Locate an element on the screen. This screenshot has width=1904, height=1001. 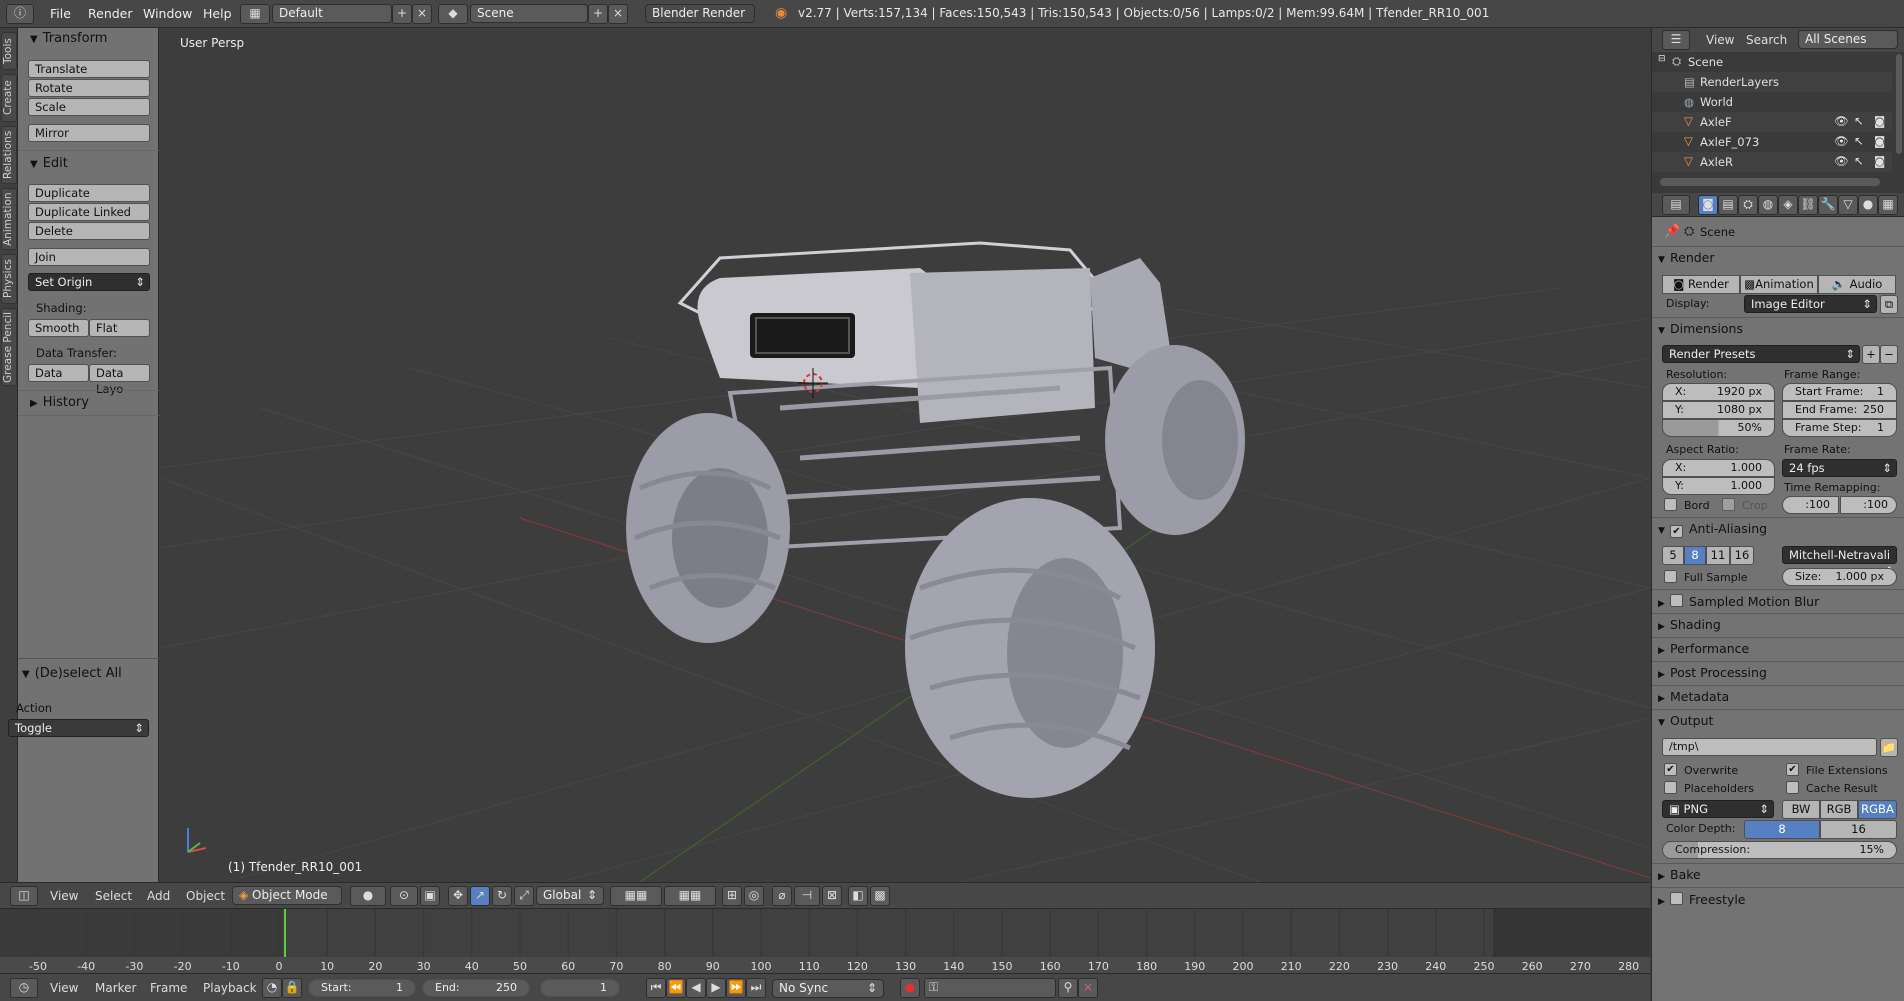
file-format-select: ▣ PNG ⇕ is located at coordinates (1718, 809).